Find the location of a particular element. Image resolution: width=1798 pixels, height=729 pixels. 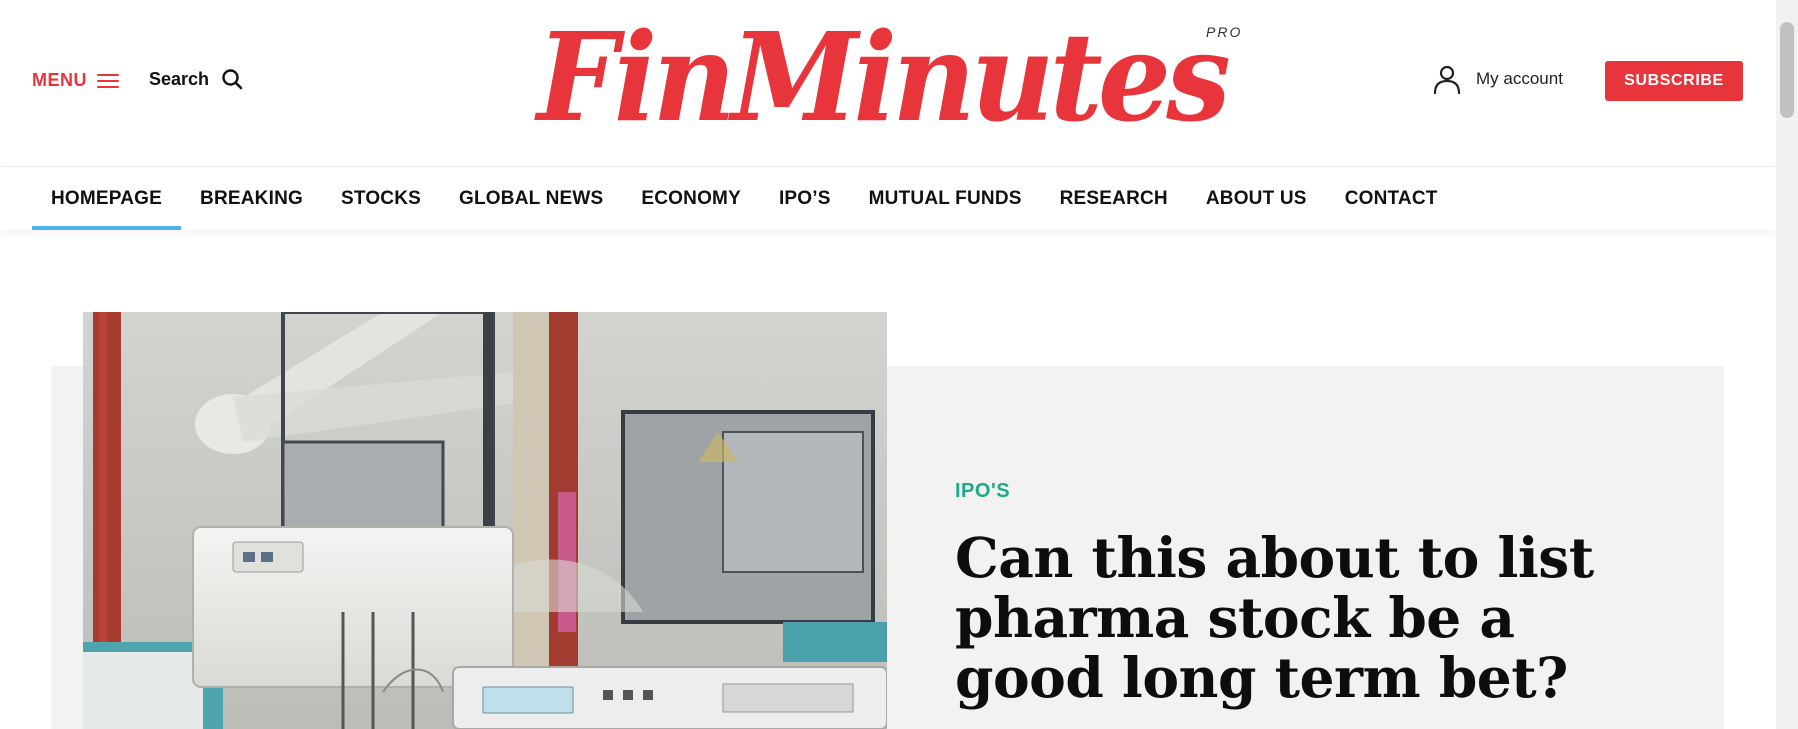

nav-item-global-news: GLOBAL NEWS is located at coordinates (531, 198).